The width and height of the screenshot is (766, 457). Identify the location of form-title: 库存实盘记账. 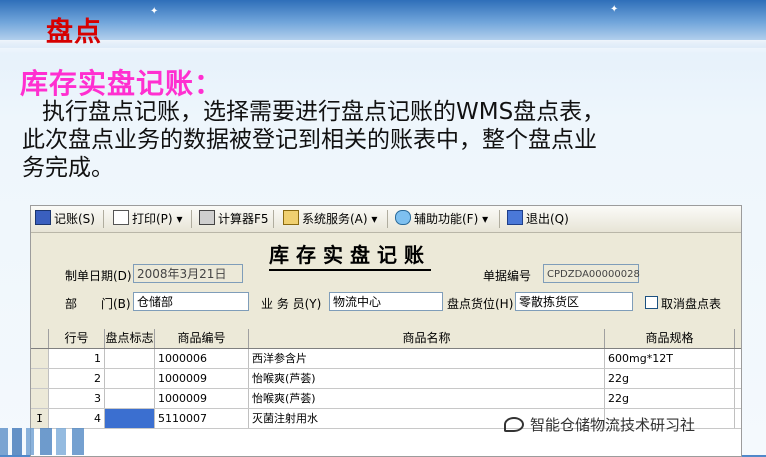
(350, 255).